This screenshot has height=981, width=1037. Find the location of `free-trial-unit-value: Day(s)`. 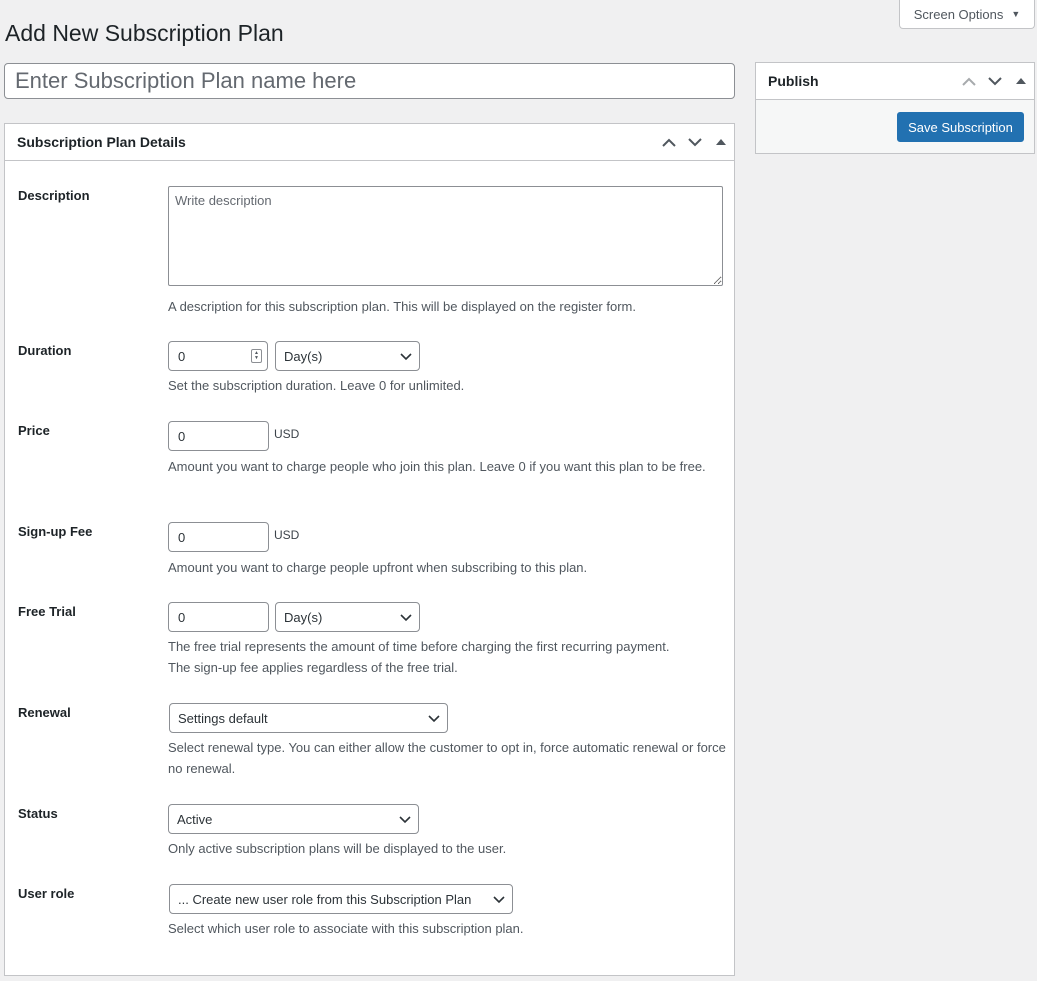

free-trial-unit-value: Day(s) is located at coordinates (303, 617).